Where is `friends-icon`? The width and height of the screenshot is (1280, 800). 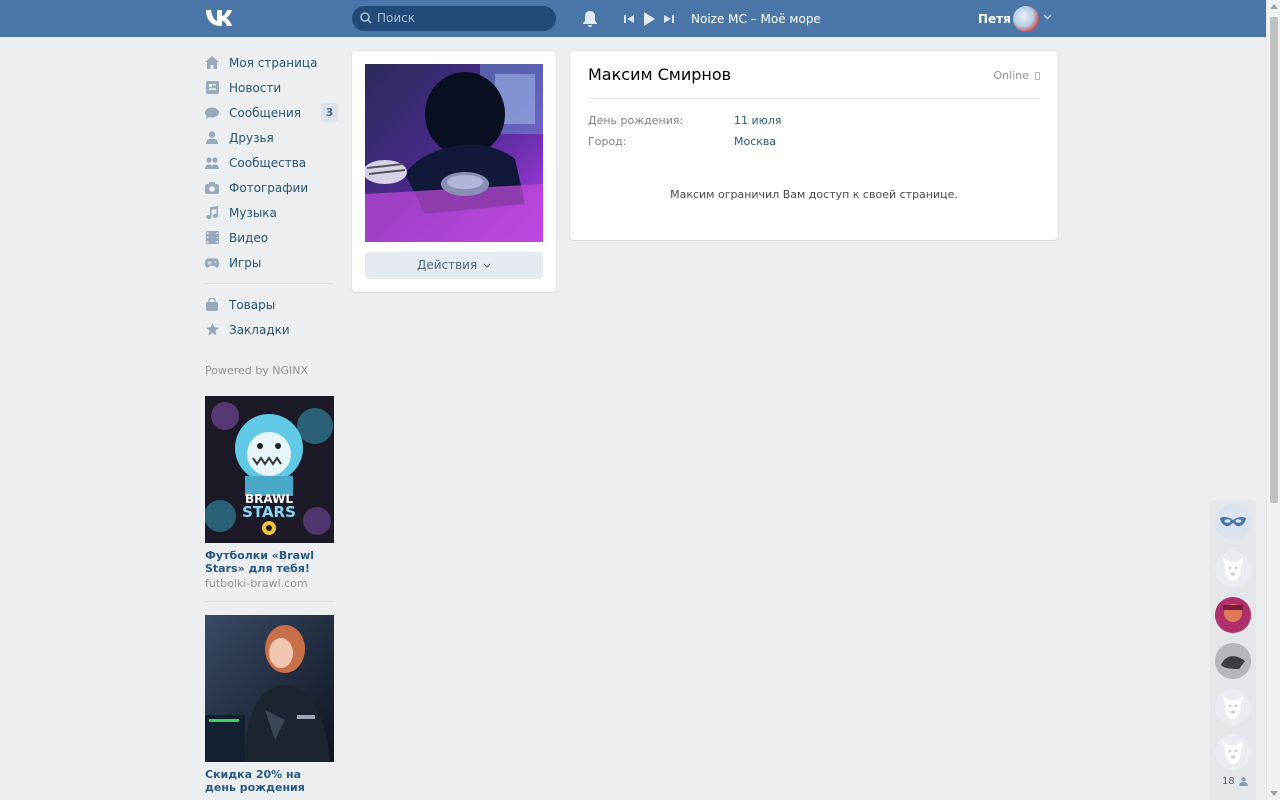
friends-icon is located at coordinates (212, 138).